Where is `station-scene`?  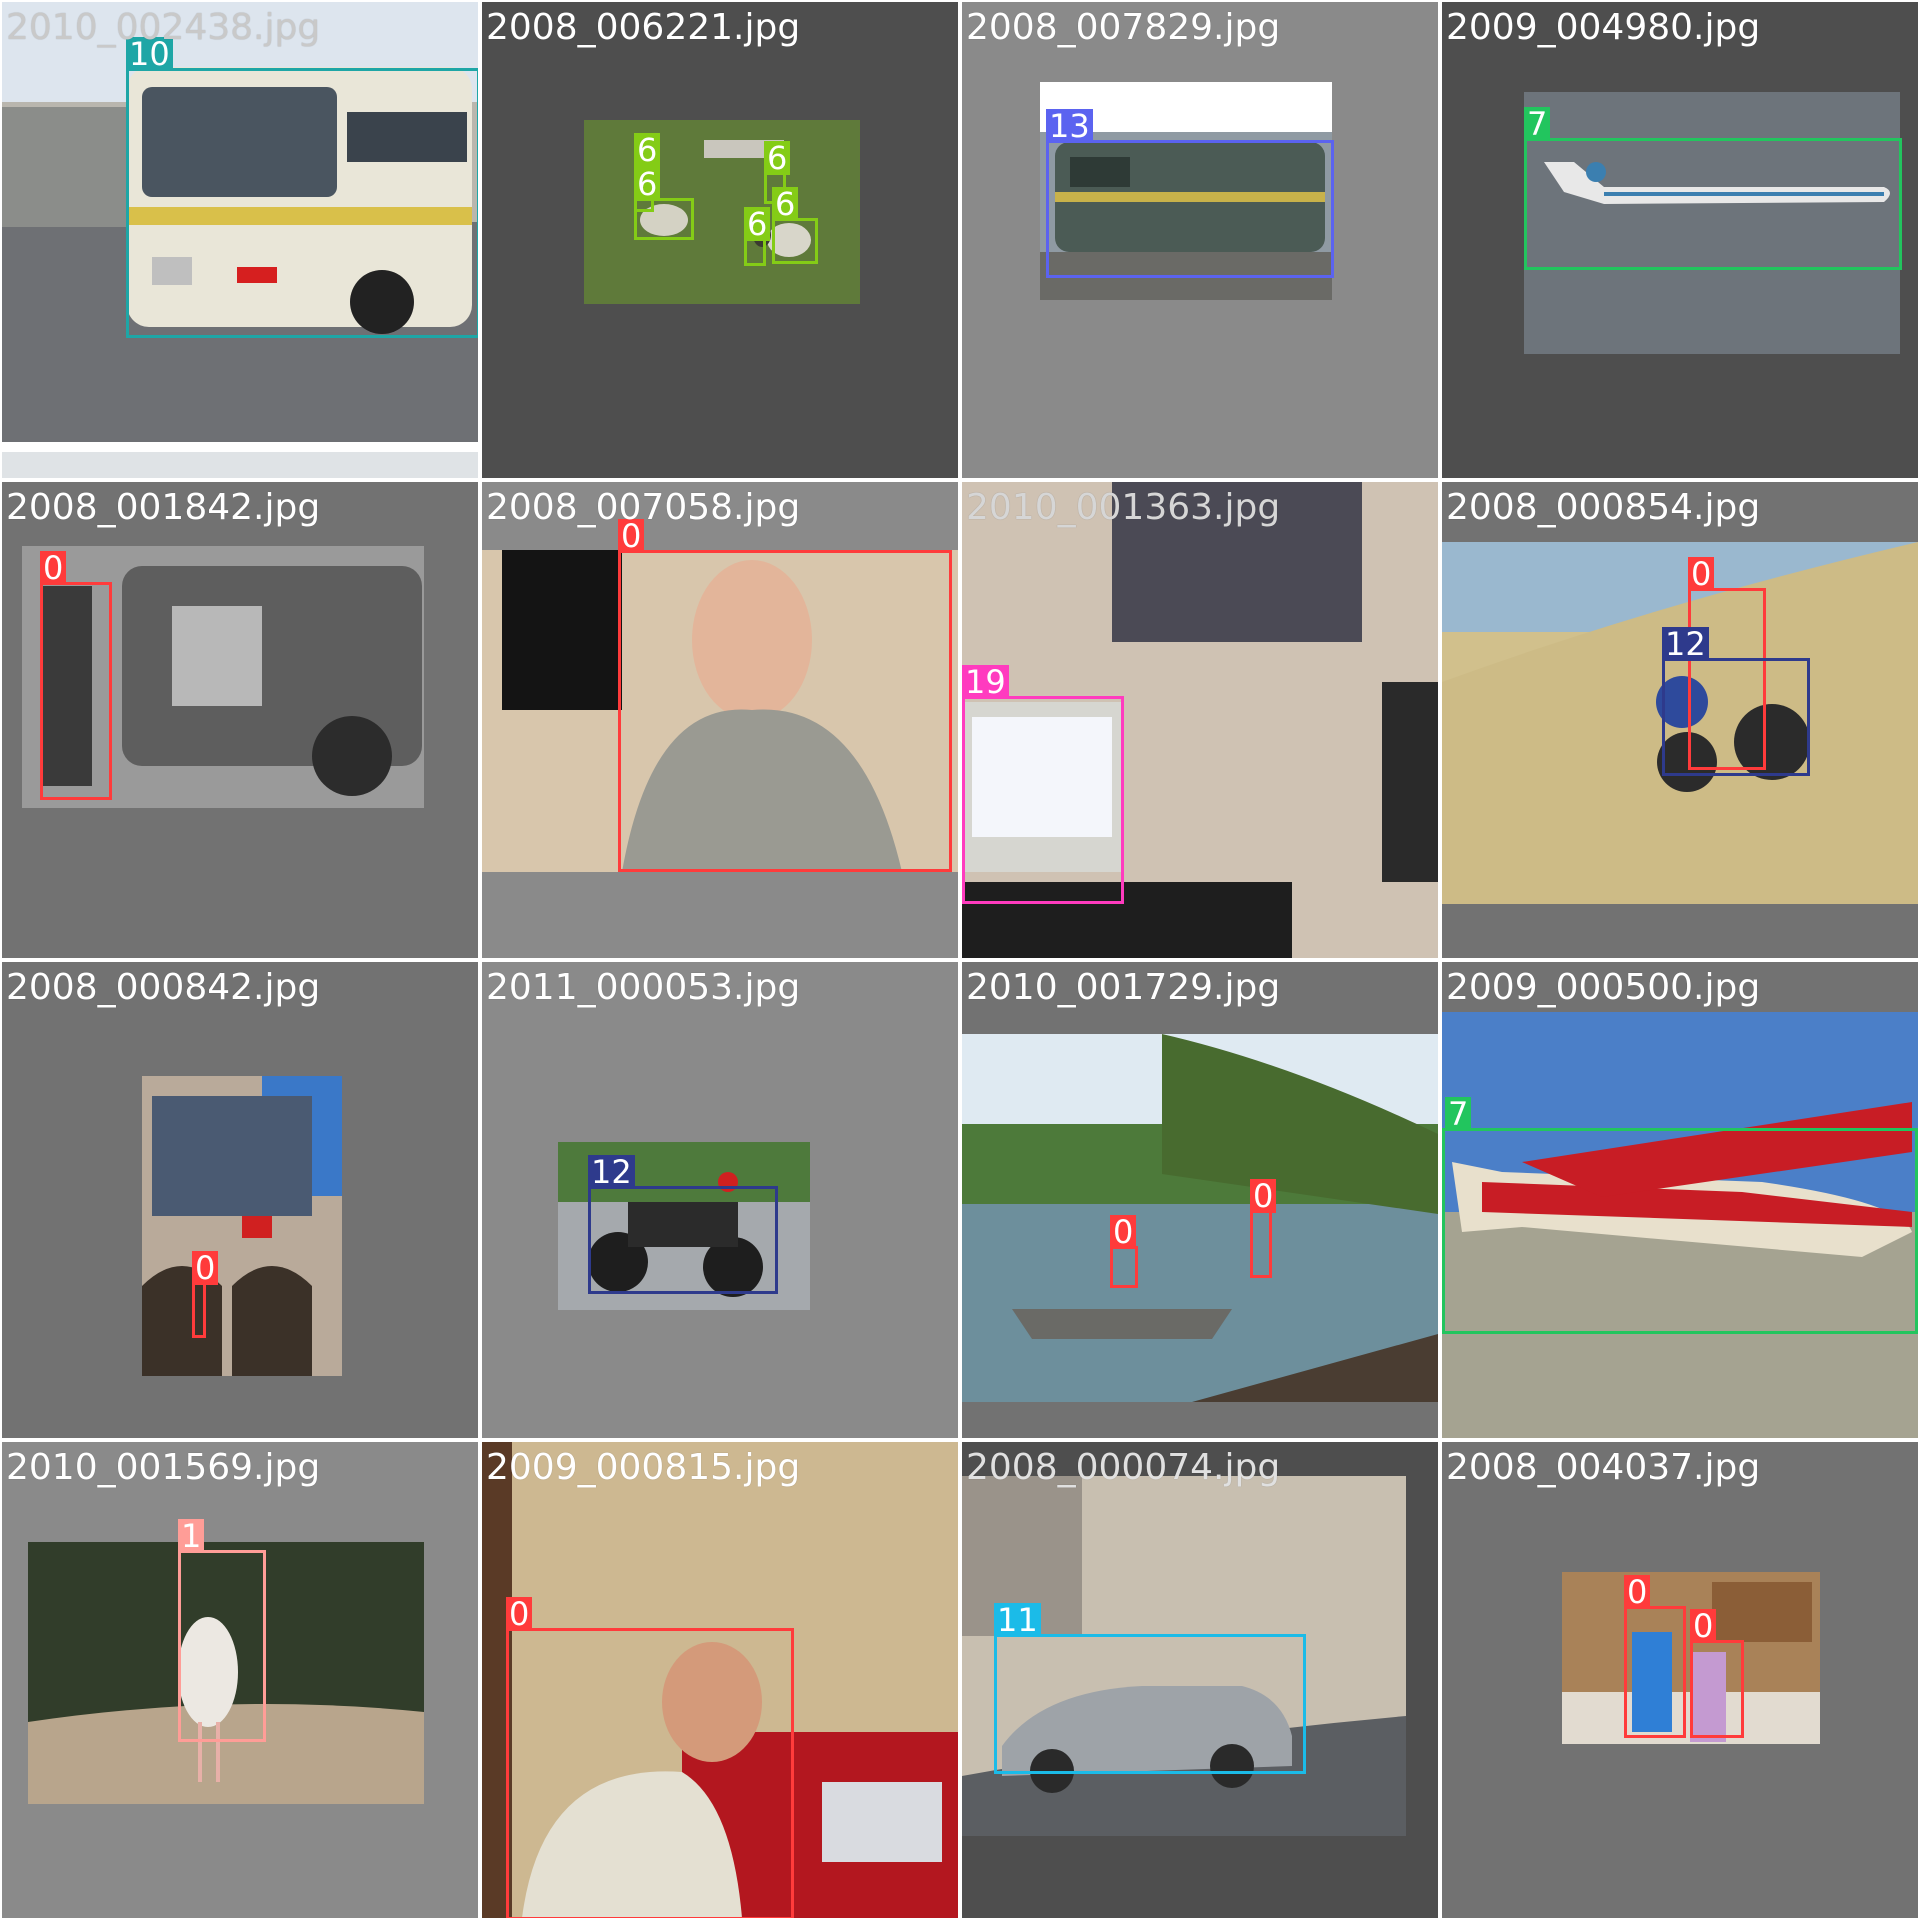
station-scene is located at coordinates (242, 1226).